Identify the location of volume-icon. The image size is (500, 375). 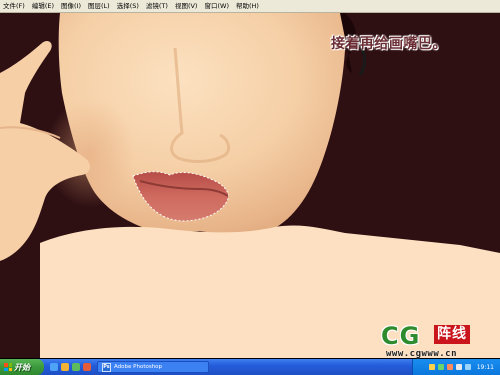
(458, 367).